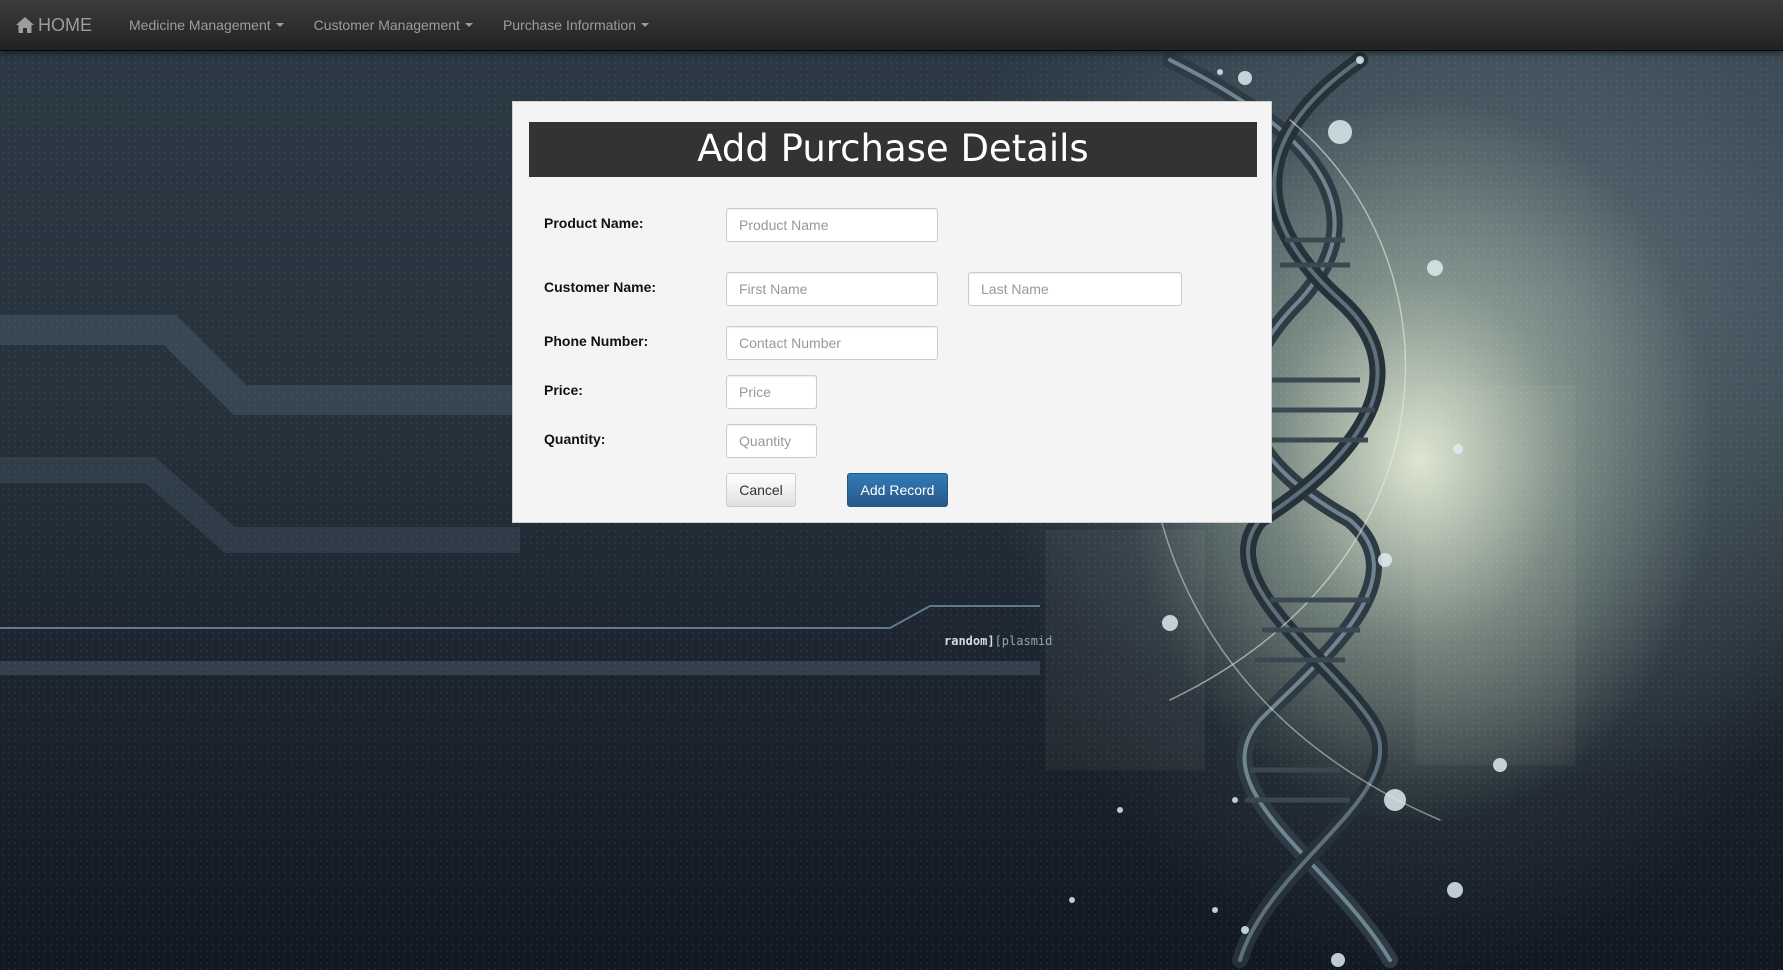 This screenshot has width=1783, height=970. I want to click on phone-number-input, so click(832, 343).